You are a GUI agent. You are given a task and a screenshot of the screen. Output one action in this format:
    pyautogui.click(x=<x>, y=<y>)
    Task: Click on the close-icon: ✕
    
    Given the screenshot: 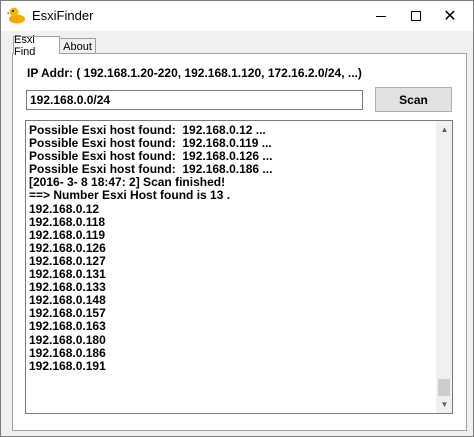 What is the action you would take?
    pyautogui.click(x=450, y=15)
    